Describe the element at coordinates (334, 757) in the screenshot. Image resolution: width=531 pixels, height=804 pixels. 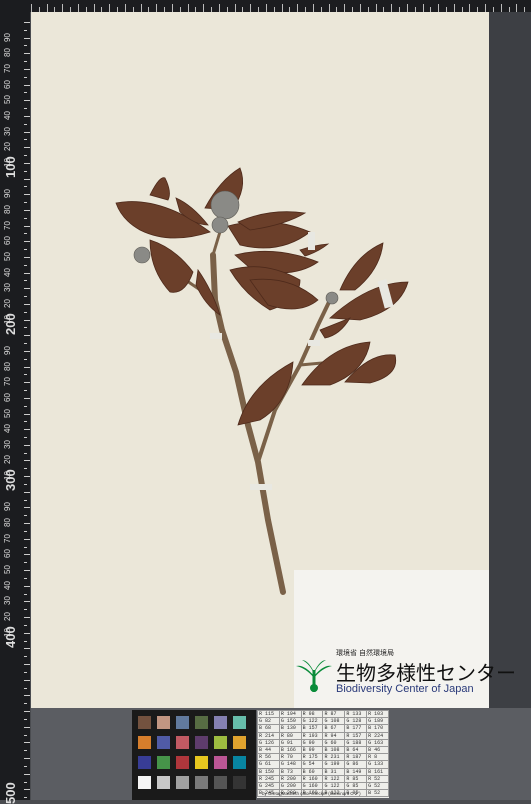
I see `color-table-cell: R 231` at that location.